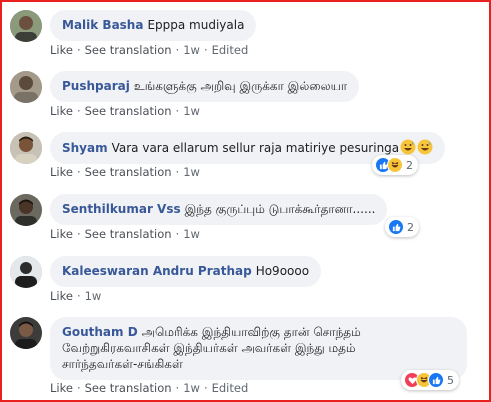 The width and height of the screenshot is (491, 402). What do you see at coordinates (282, 271) in the screenshot?
I see `comment-text: Ho9oooo` at bounding box center [282, 271].